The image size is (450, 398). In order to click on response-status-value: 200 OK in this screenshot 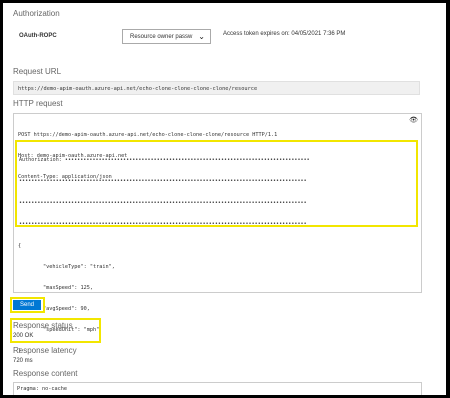, I will do `click(23, 336)`.